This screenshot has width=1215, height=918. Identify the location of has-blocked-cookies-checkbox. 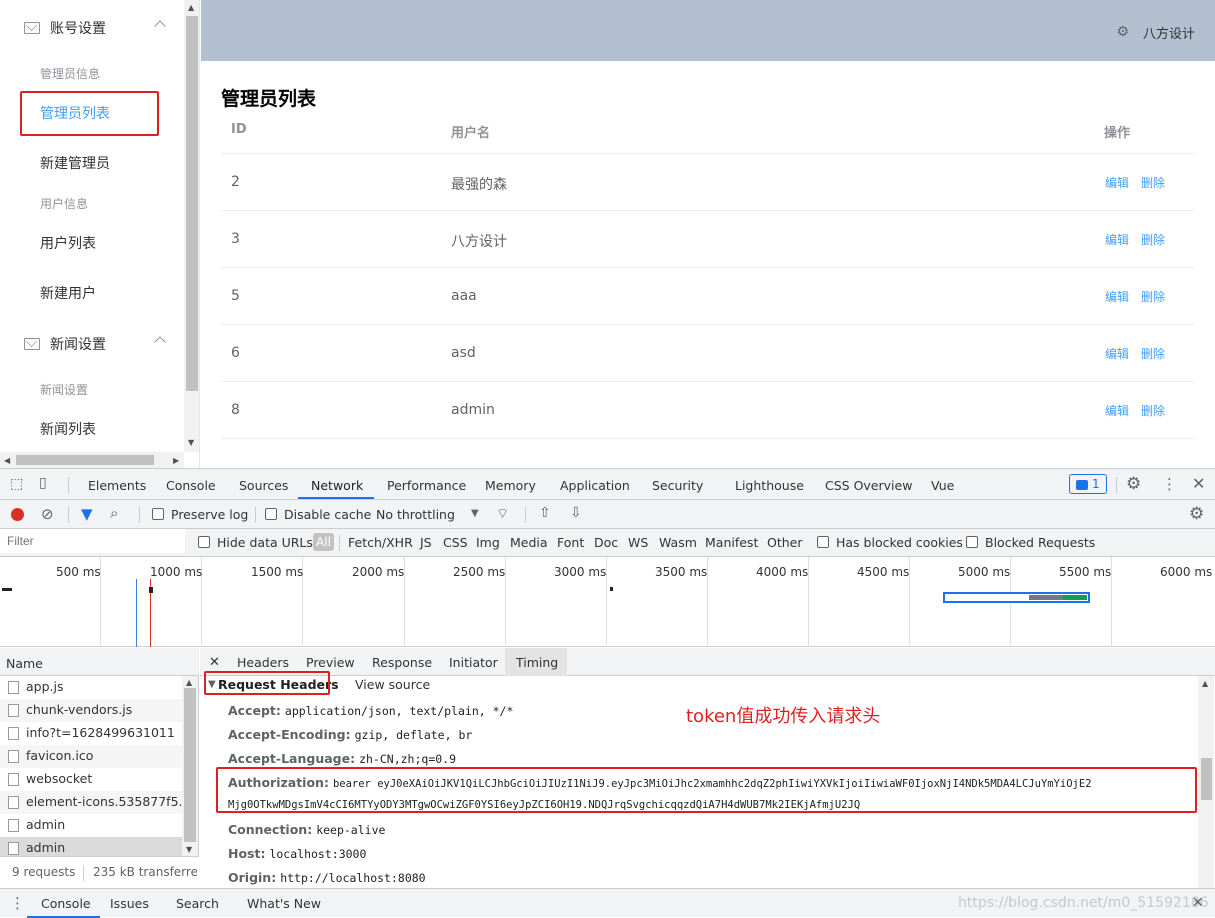
(823, 542).